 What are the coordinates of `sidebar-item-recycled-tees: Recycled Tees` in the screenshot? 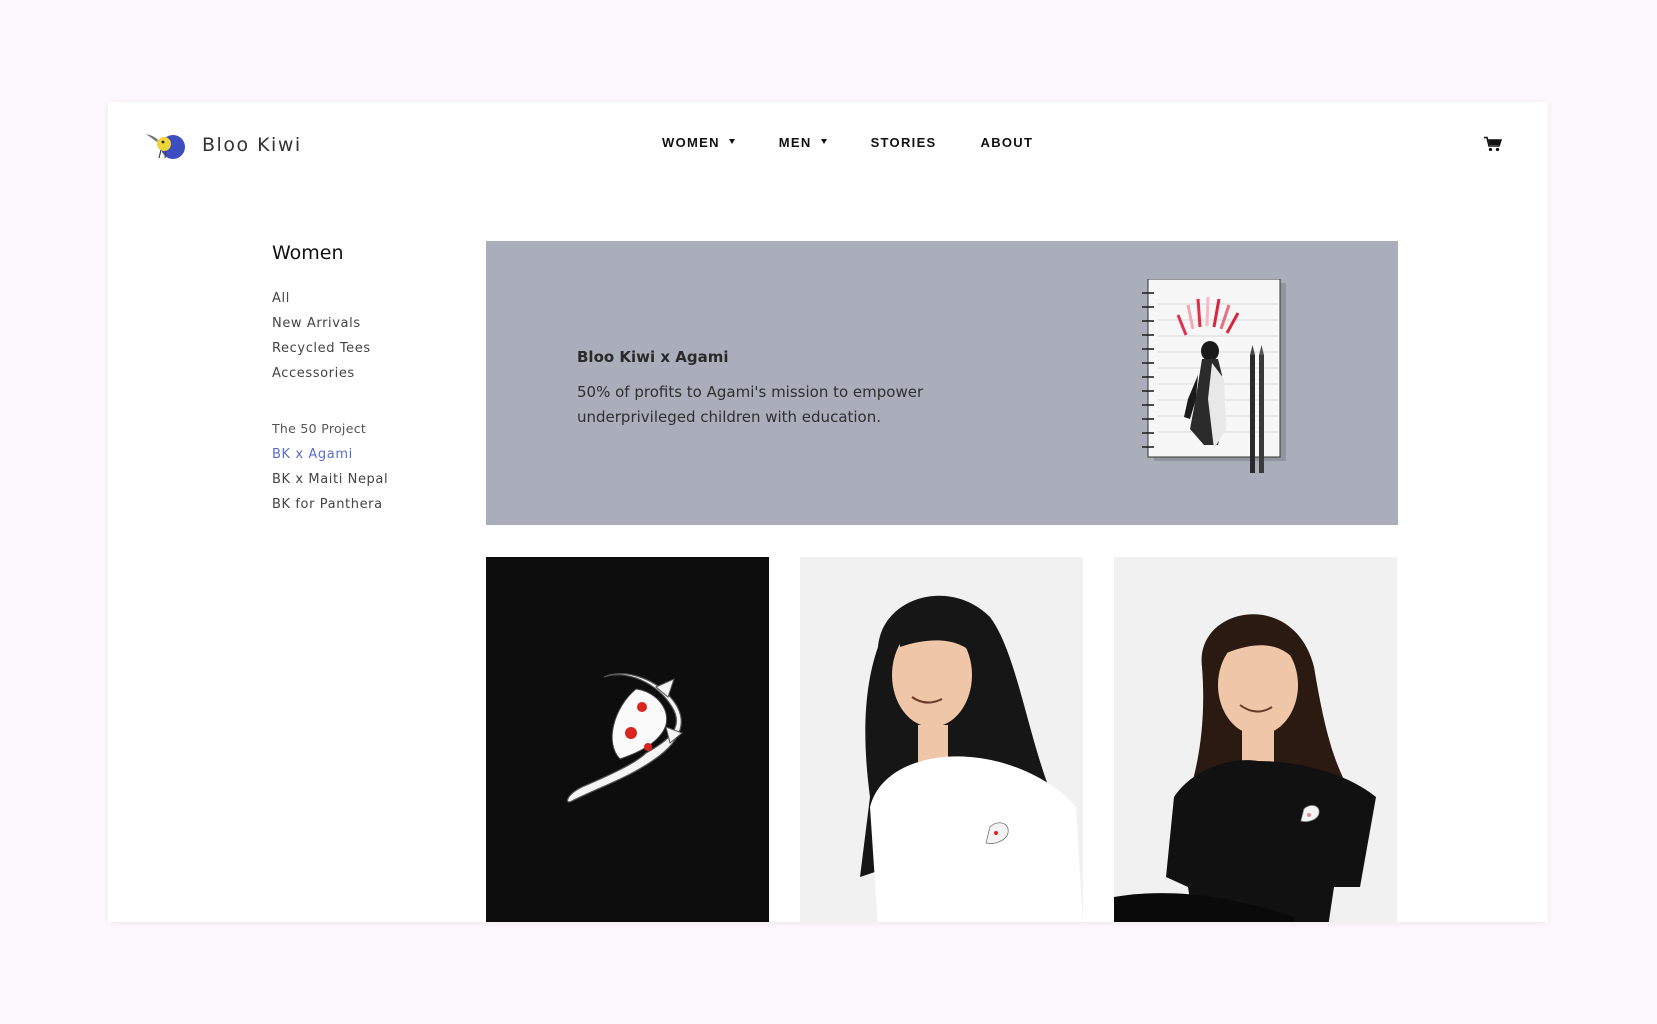 It's located at (367, 348).